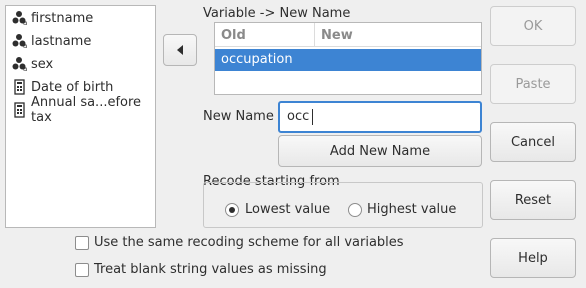  What do you see at coordinates (398, 35) in the screenshot?
I see `column-header-new: New` at bounding box center [398, 35].